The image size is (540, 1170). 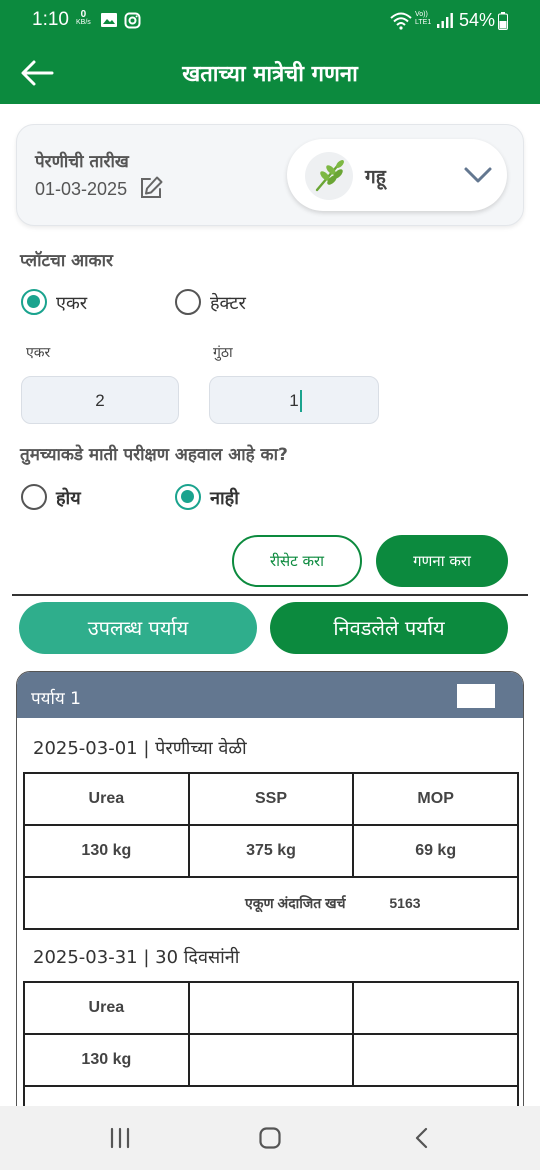 What do you see at coordinates (297, 561) in the screenshot?
I see `reset-button: रीसेट करा` at bounding box center [297, 561].